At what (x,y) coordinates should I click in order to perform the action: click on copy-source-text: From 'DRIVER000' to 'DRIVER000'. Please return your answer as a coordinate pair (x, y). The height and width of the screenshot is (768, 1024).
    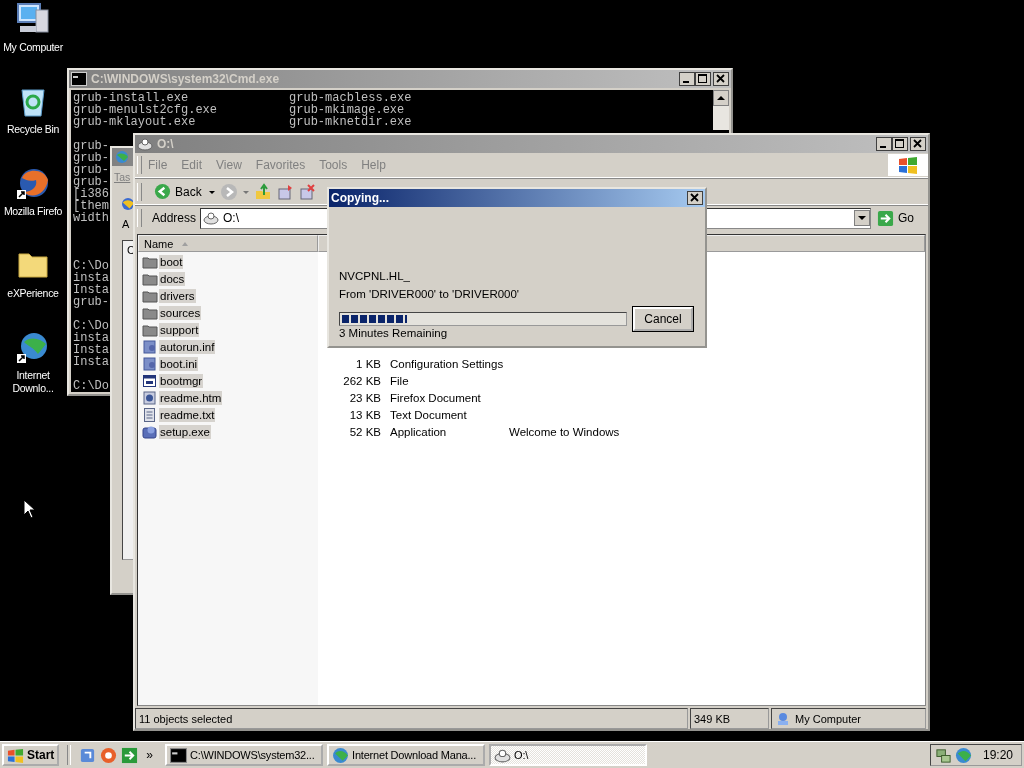
    Looking at the image, I should click on (430, 294).